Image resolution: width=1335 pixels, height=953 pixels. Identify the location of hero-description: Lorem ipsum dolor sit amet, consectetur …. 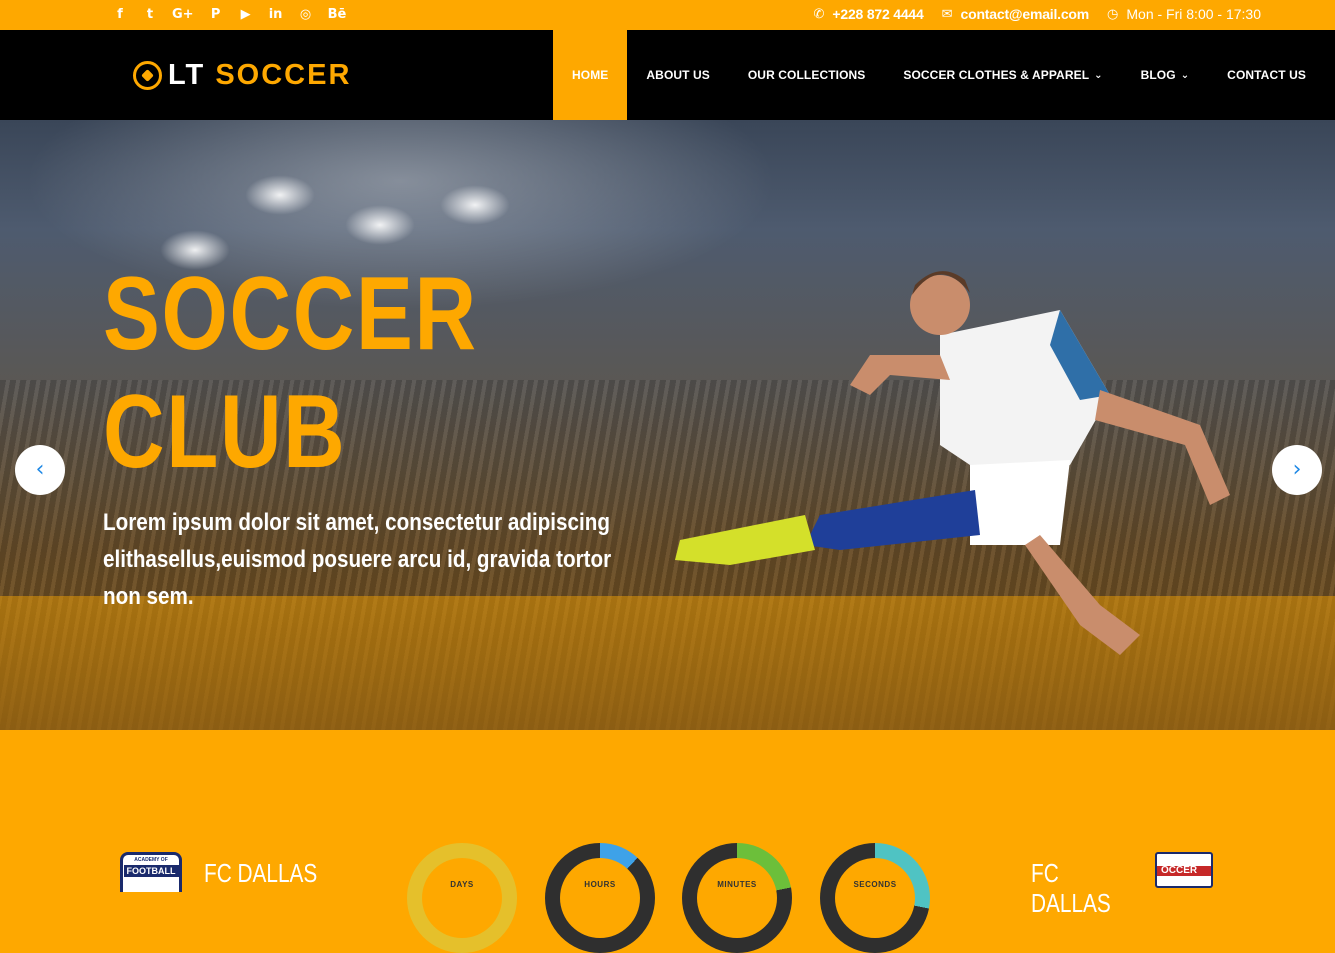
(357, 559).